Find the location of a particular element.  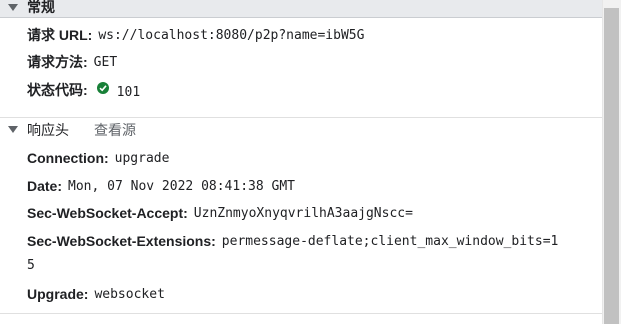

header-value: websocket is located at coordinates (129, 294).